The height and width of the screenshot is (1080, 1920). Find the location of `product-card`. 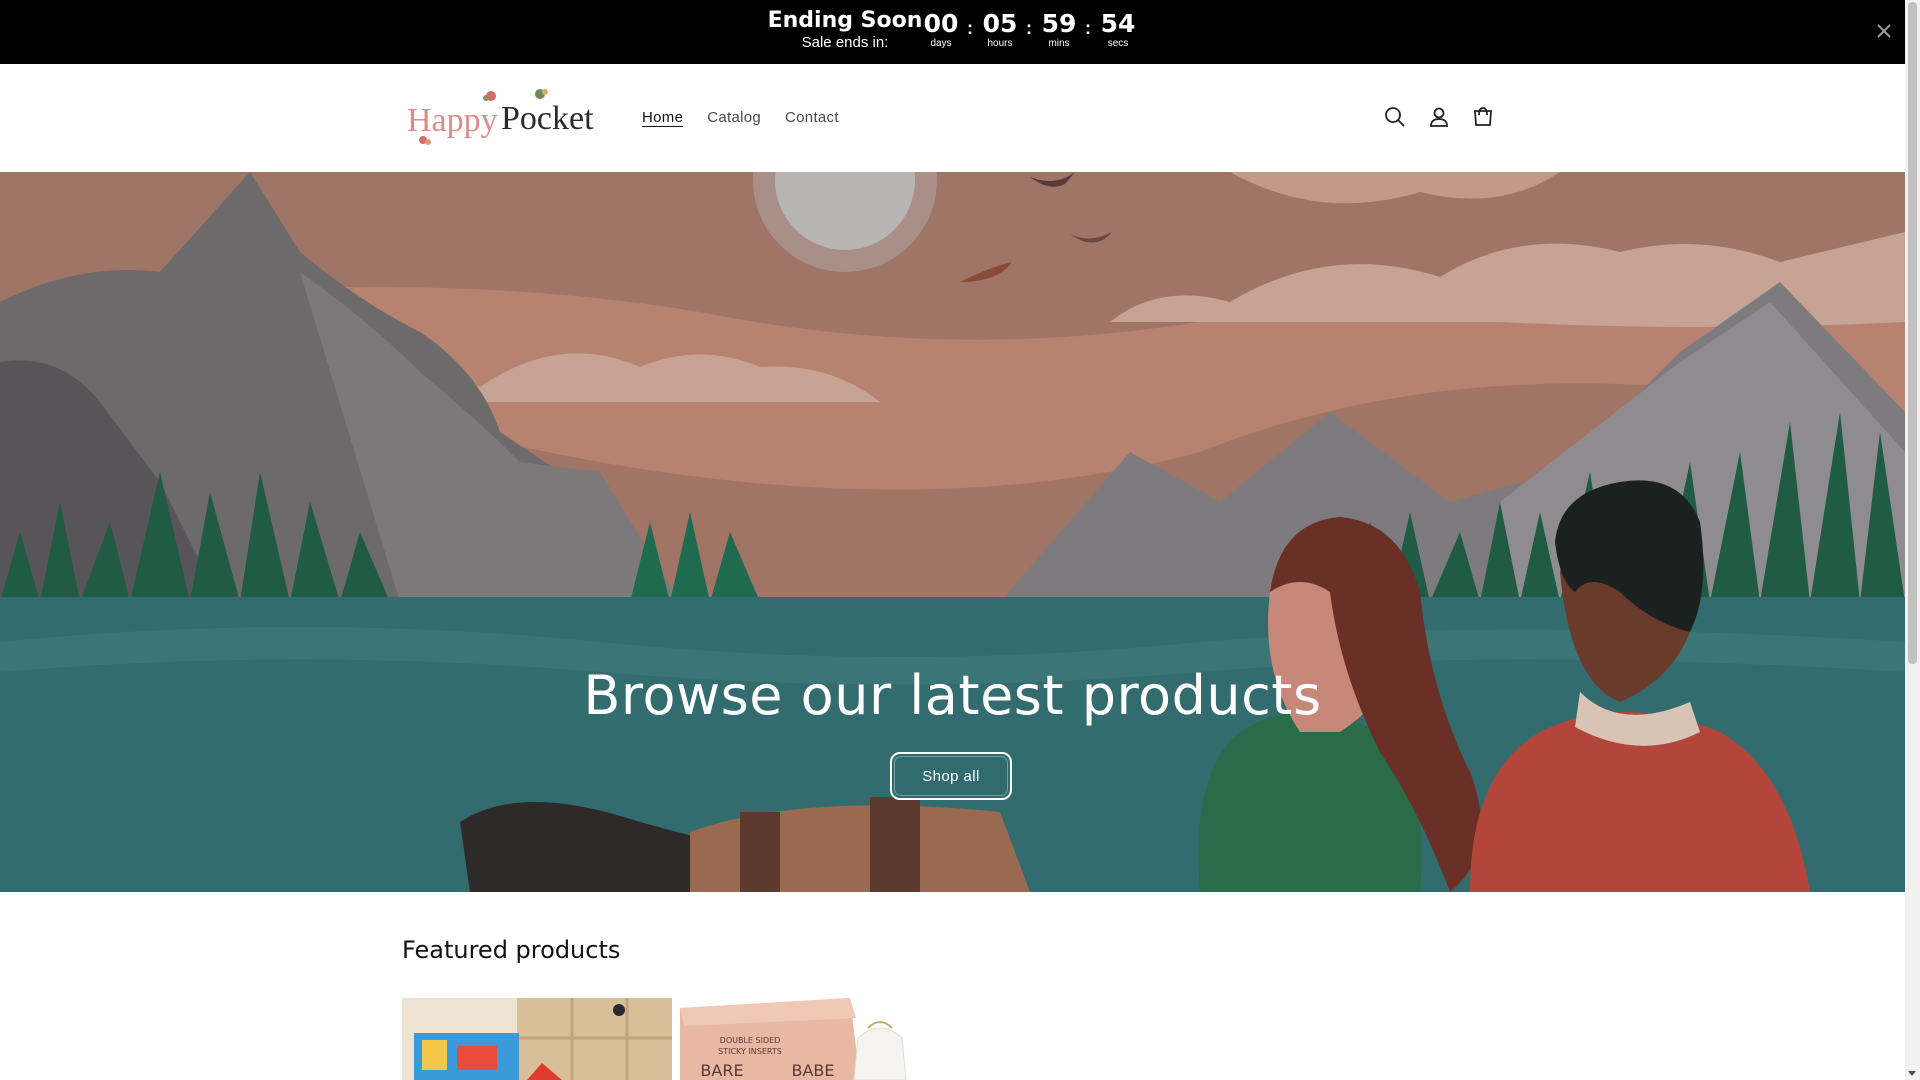

product-card is located at coordinates (537, 1039).